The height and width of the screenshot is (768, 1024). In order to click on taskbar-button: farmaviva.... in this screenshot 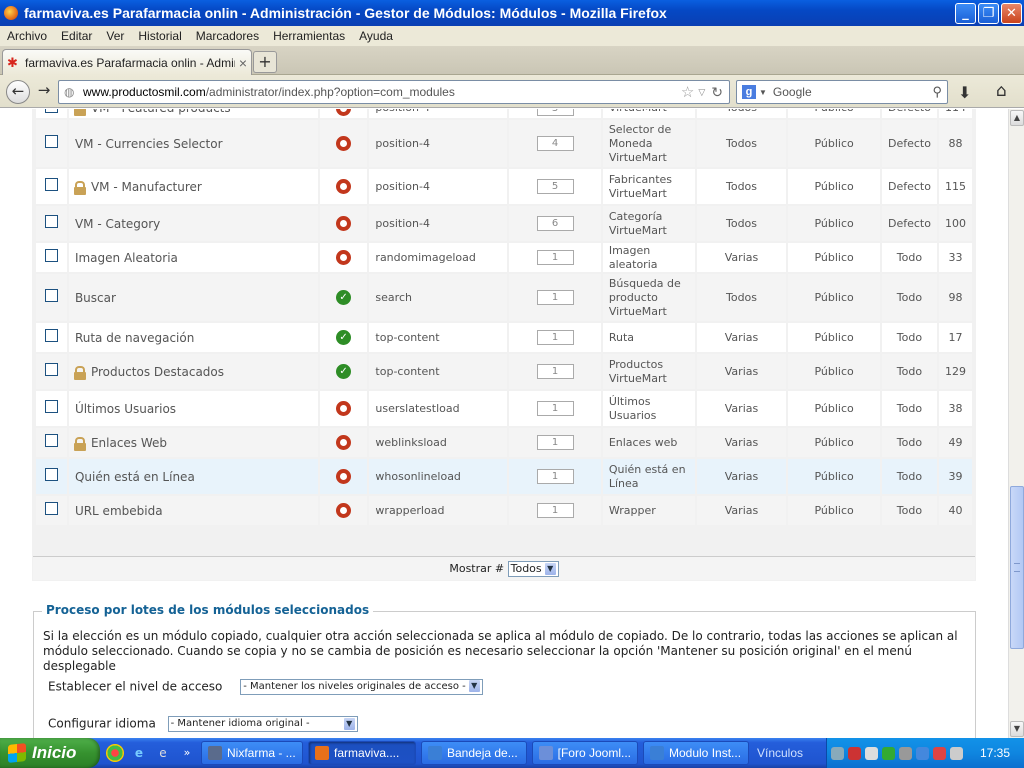, I will do `click(362, 753)`.